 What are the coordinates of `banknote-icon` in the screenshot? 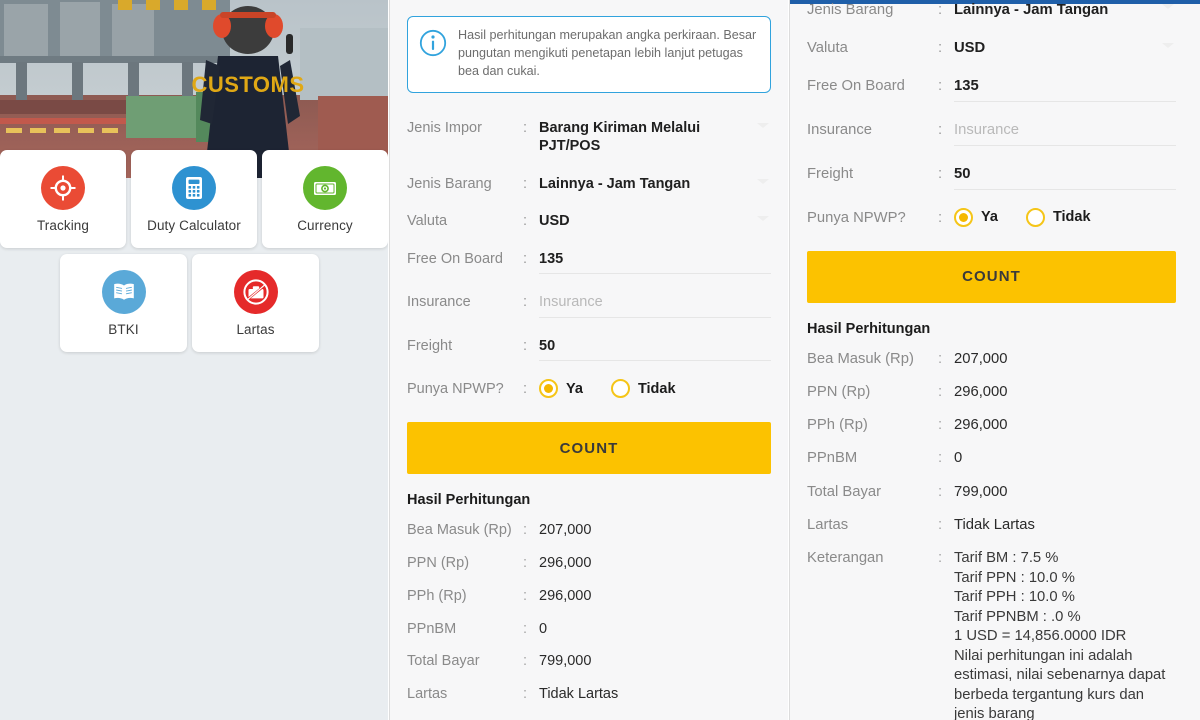 It's located at (325, 187).